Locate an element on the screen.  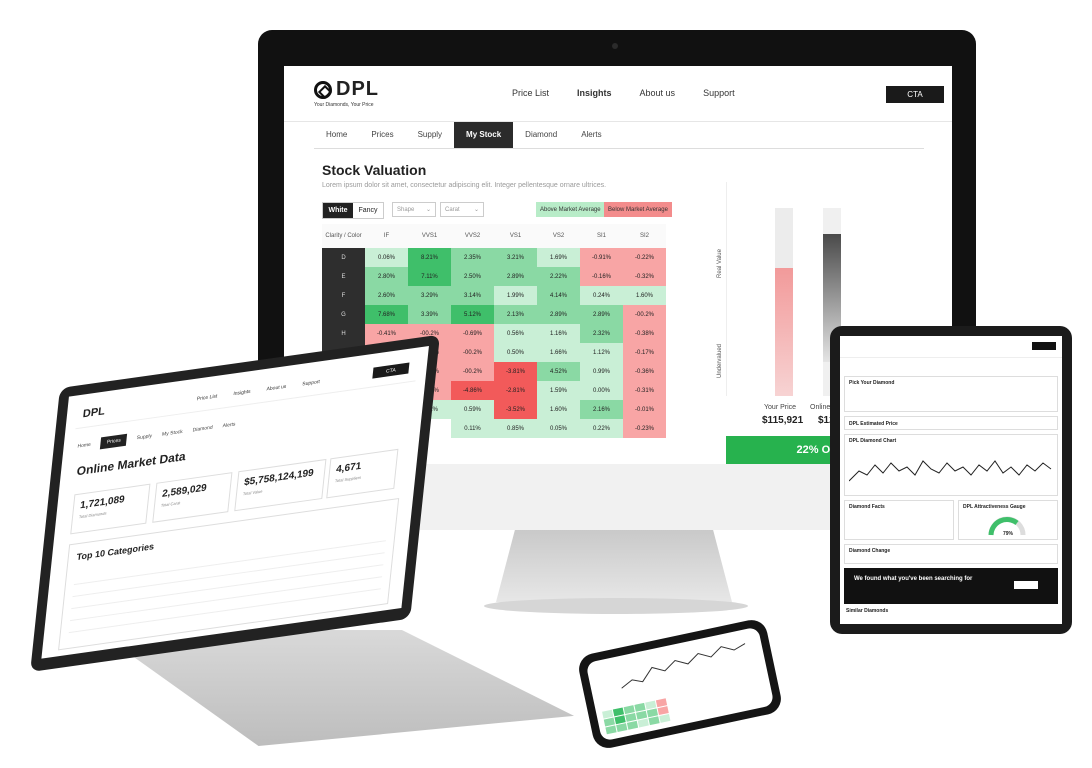
valuation-cell: 3.14% is located at coordinates (472, 295).